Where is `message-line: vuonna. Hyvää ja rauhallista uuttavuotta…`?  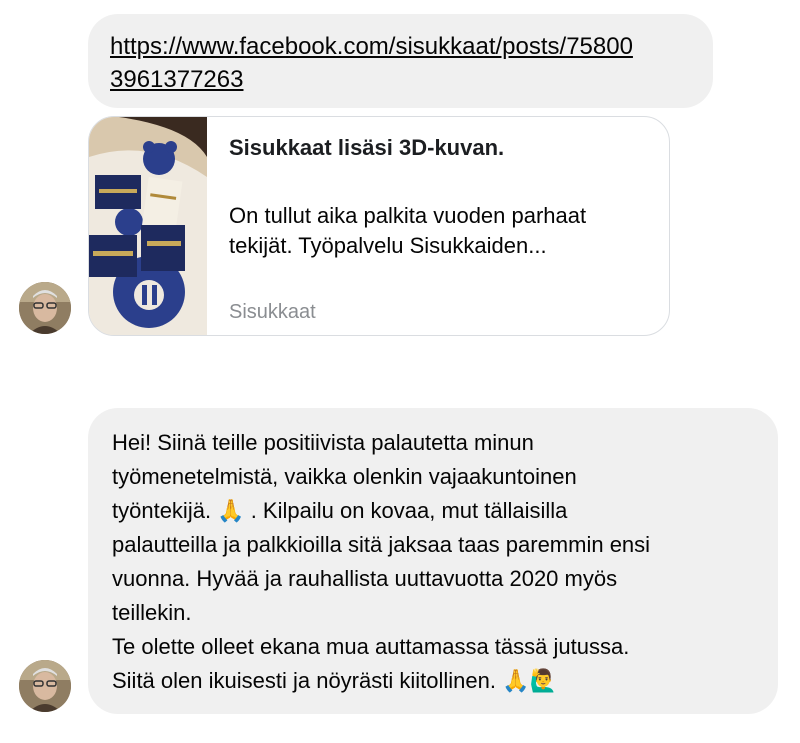
message-line: vuonna. Hyvää ja rauhallista uuttavuotta… is located at coordinates (365, 578).